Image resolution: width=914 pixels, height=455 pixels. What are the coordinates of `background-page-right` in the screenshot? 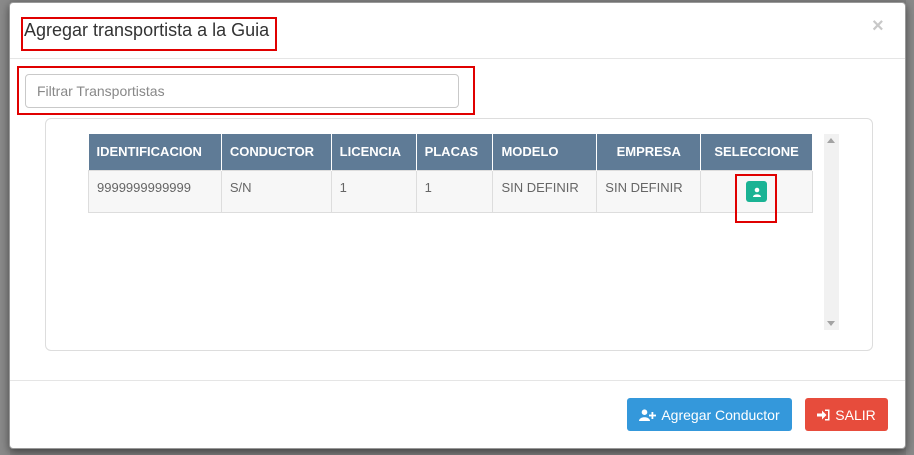 It's located at (910, 227).